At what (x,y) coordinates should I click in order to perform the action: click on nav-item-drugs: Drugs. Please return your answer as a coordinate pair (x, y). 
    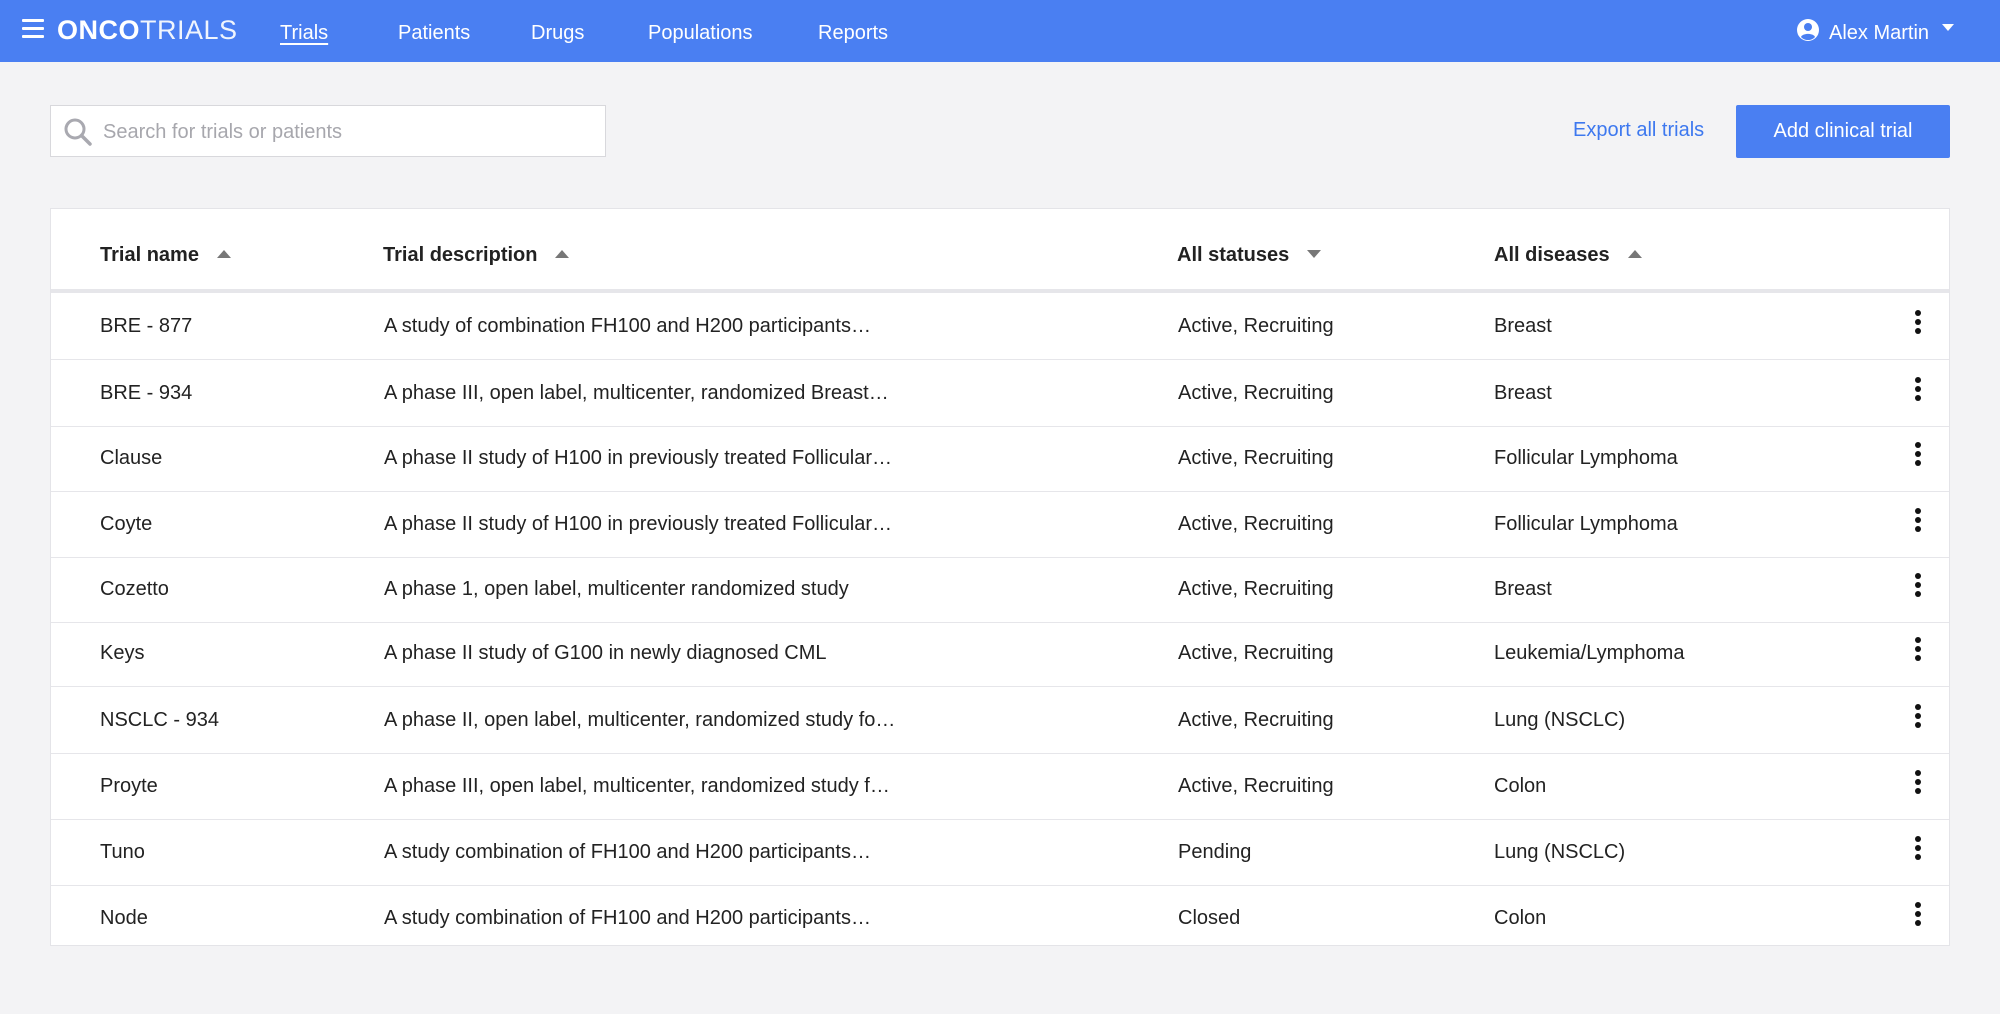
    Looking at the image, I should click on (557, 33).